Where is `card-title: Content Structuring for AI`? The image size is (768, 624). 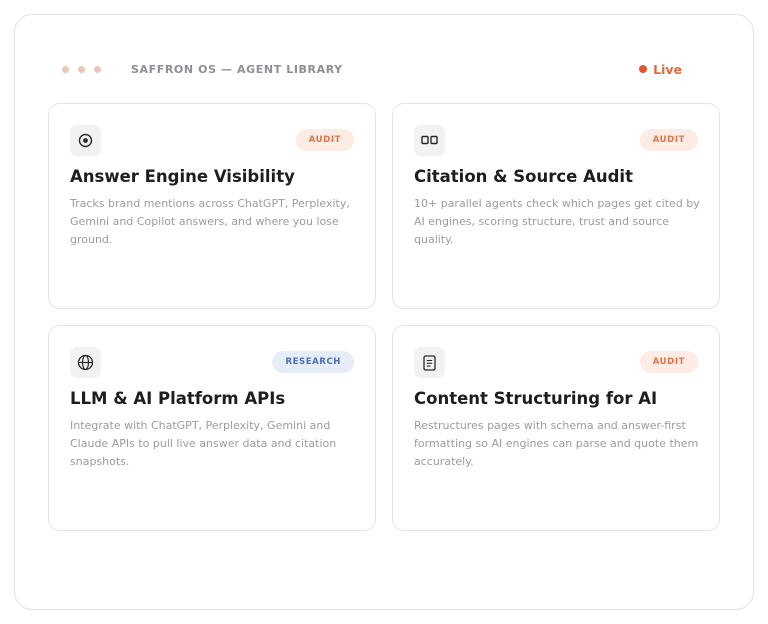 card-title: Content Structuring for AI is located at coordinates (536, 398).